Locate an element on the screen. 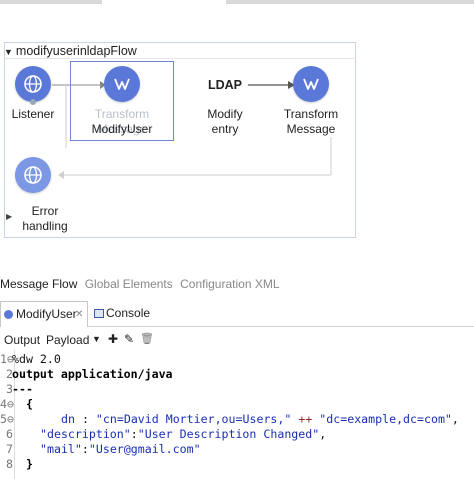 The image size is (474, 479). transform2-label-2: Message is located at coordinates (311, 129).